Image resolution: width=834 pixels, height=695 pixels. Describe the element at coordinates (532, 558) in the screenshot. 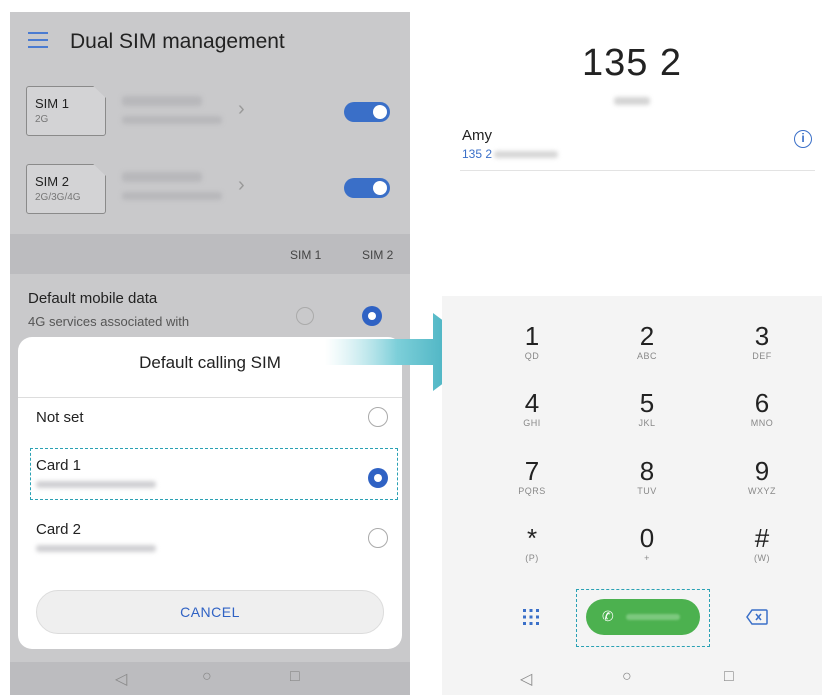

I see `key-letters: (P)` at that location.